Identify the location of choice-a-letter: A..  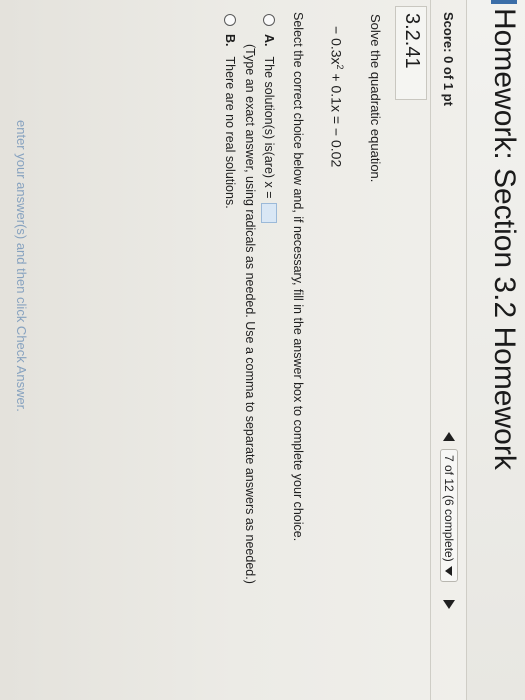
(269, 40).